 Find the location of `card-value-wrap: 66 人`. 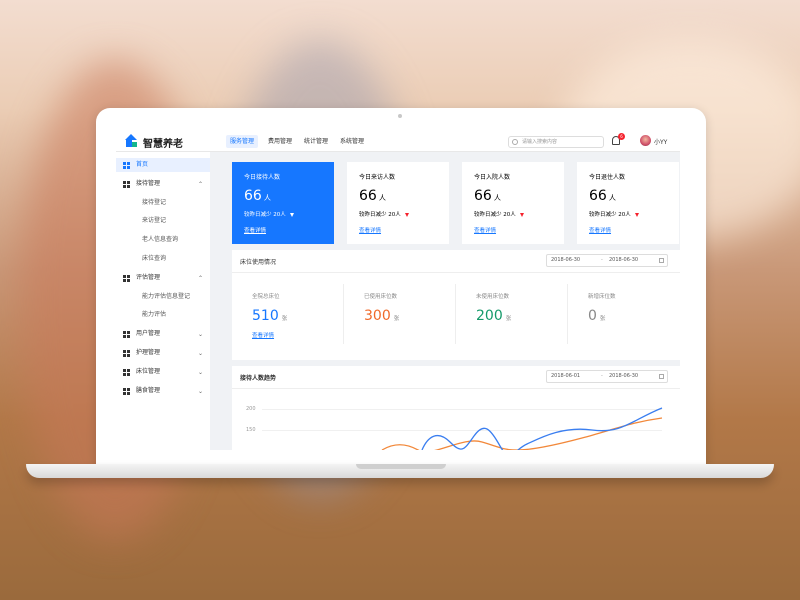

card-value-wrap: 66 人 is located at coordinates (487, 196).